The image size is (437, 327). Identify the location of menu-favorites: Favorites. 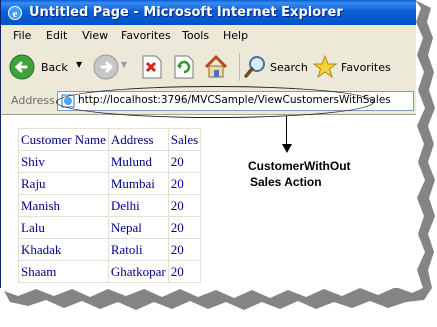
(146, 35).